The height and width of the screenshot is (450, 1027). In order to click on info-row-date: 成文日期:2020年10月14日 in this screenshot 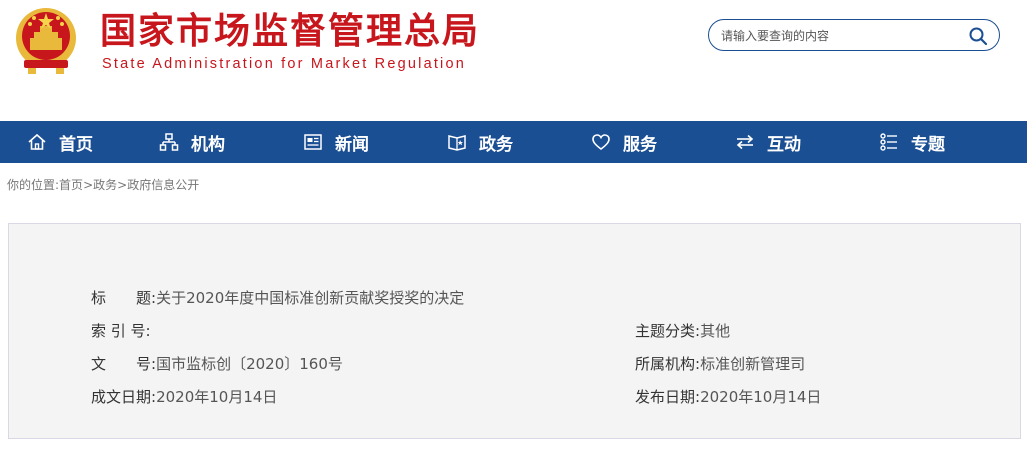, I will do `click(184, 397)`.